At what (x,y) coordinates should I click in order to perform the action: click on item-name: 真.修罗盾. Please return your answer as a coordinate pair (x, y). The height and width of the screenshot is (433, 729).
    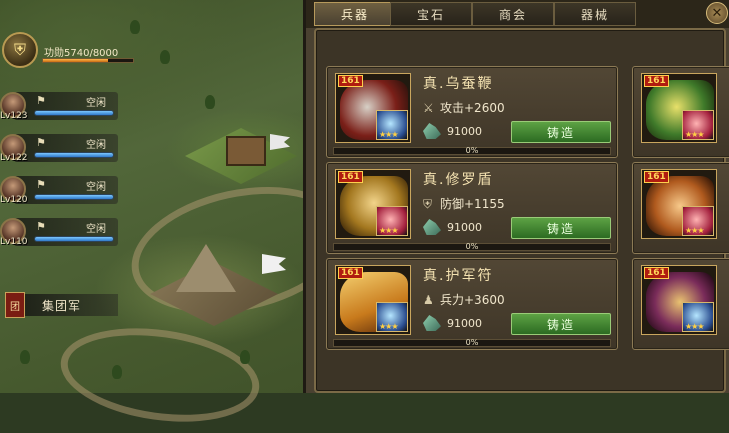
    Looking at the image, I should click on (458, 180).